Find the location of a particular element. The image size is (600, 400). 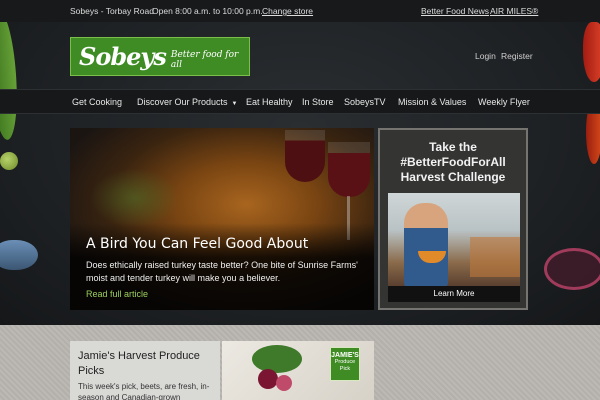

produce-picks-title: Jamie's Harvest Produce Picks is located at coordinates (139, 363).